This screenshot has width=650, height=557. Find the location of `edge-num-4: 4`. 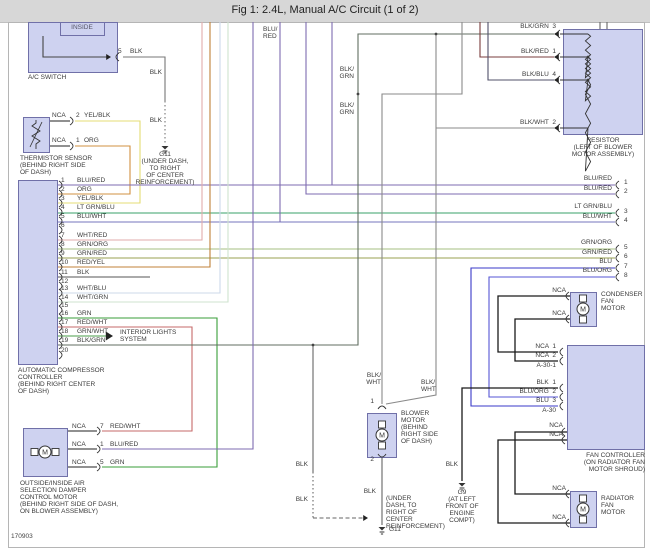

edge-num-4: 4 is located at coordinates (626, 220).